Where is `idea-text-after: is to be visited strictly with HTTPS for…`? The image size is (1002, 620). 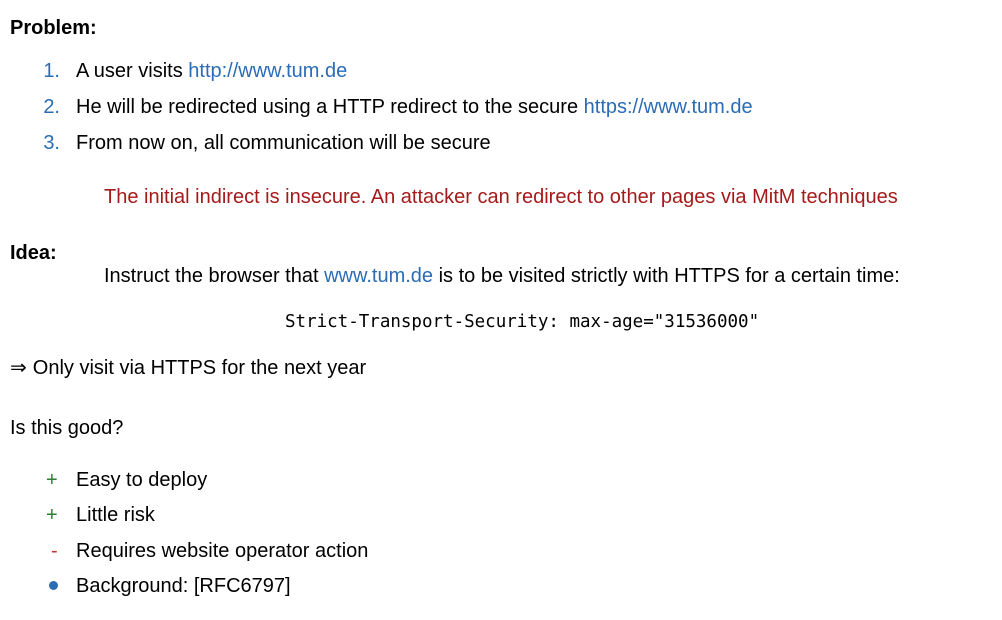 idea-text-after: is to be visited strictly with HTTPS for… is located at coordinates (666, 276).